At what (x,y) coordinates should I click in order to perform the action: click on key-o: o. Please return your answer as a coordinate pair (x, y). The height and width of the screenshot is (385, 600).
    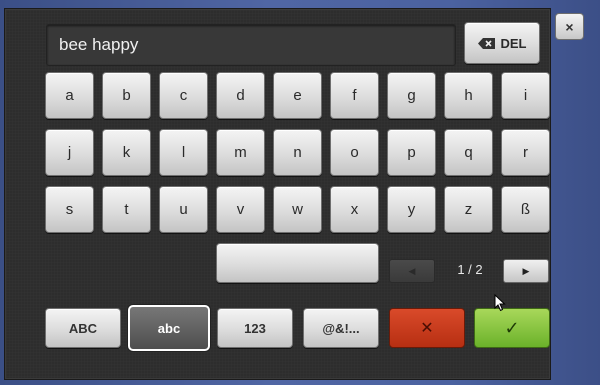
    Looking at the image, I should click on (354, 152).